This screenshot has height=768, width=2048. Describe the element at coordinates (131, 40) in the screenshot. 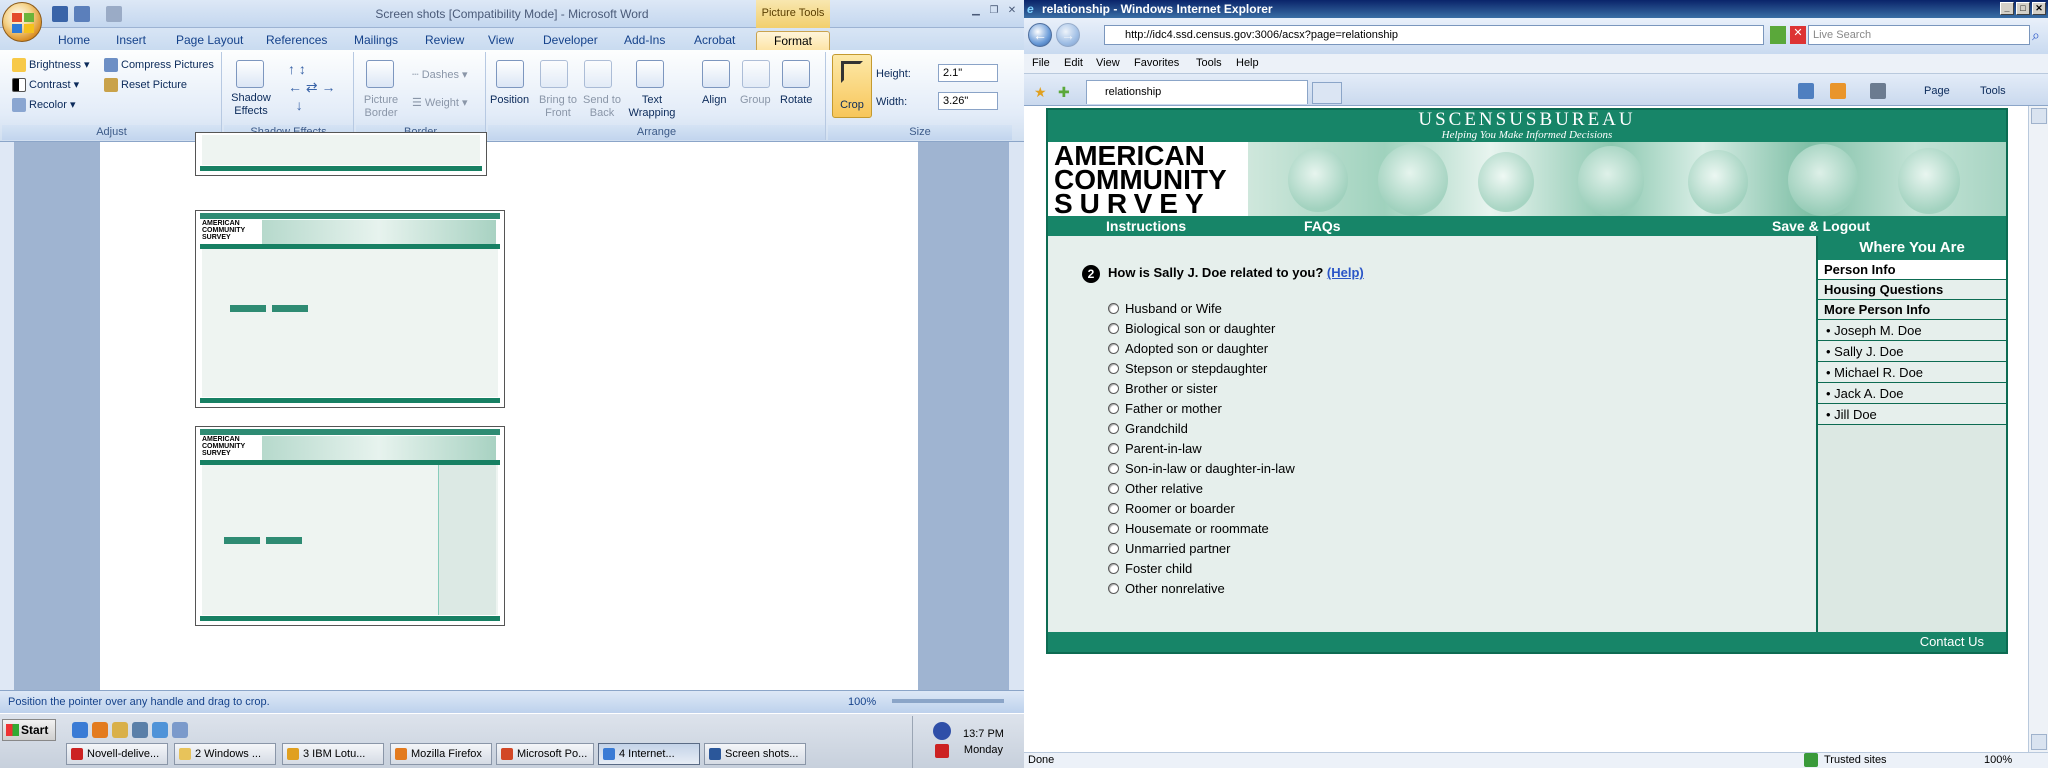

I see `tab-insert: Insert` at that location.